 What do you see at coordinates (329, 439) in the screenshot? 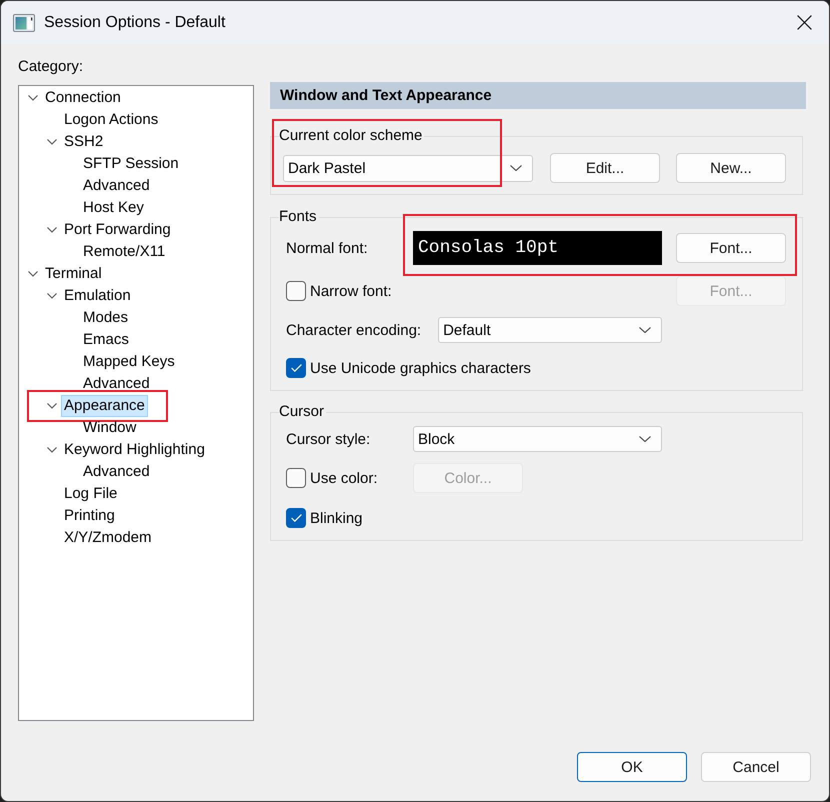
I see `field-label: Cursor style:` at bounding box center [329, 439].